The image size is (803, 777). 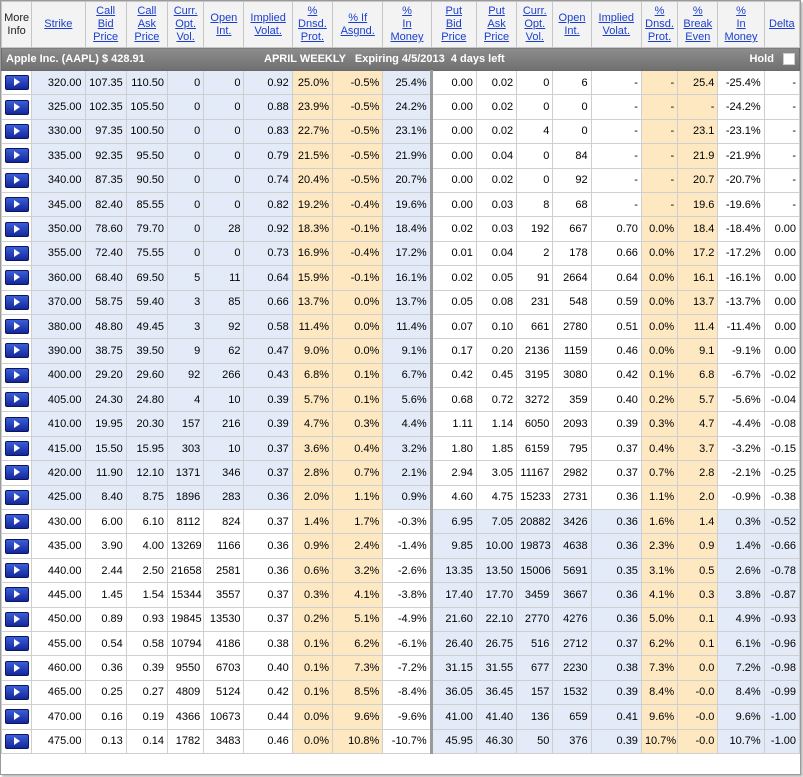 I want to click on header-break-even: % Break Even, so click(x=698, y=24).